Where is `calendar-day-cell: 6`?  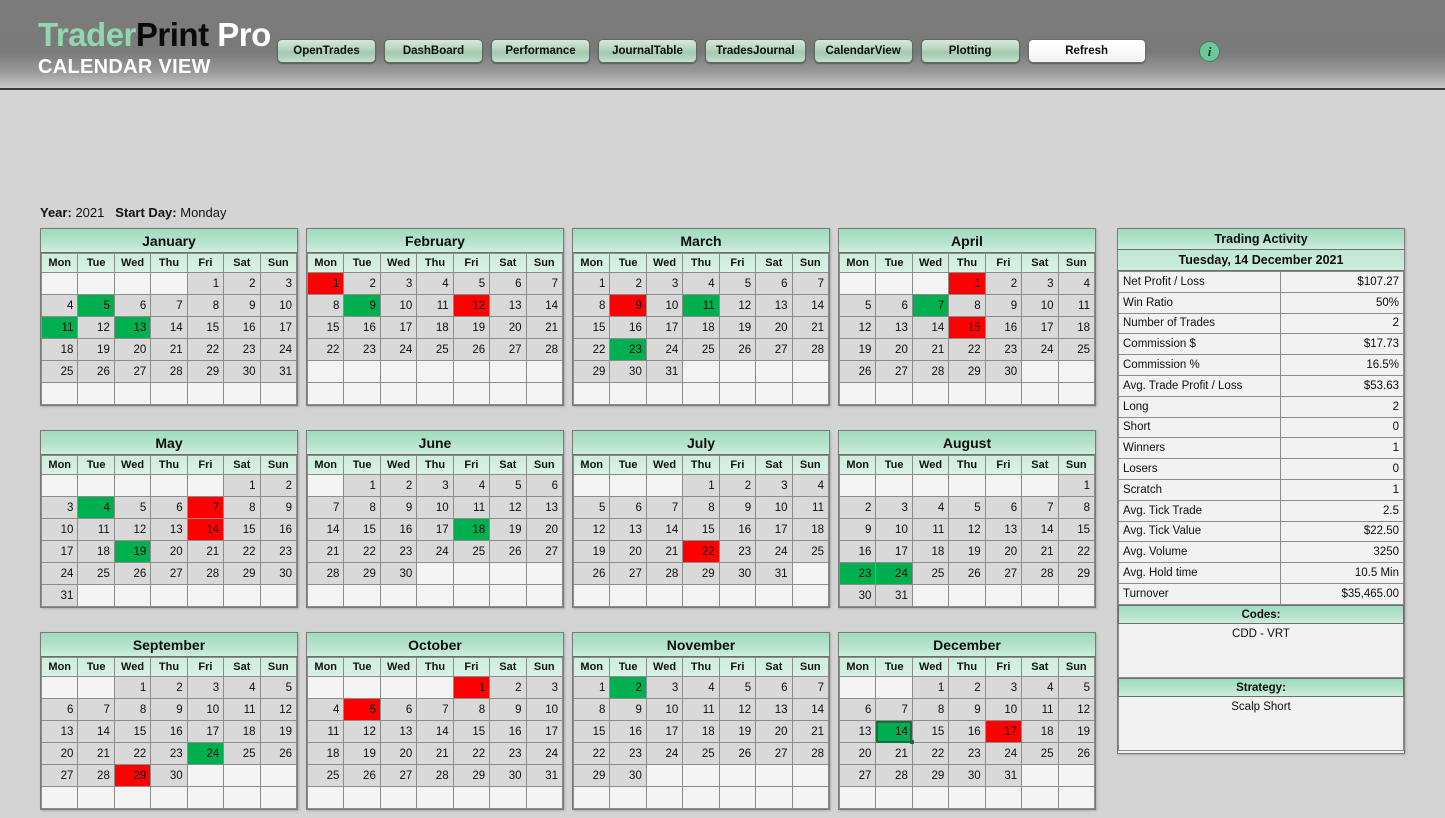 calendar-day-cell: 6 is located at coordinates (1003, 507).